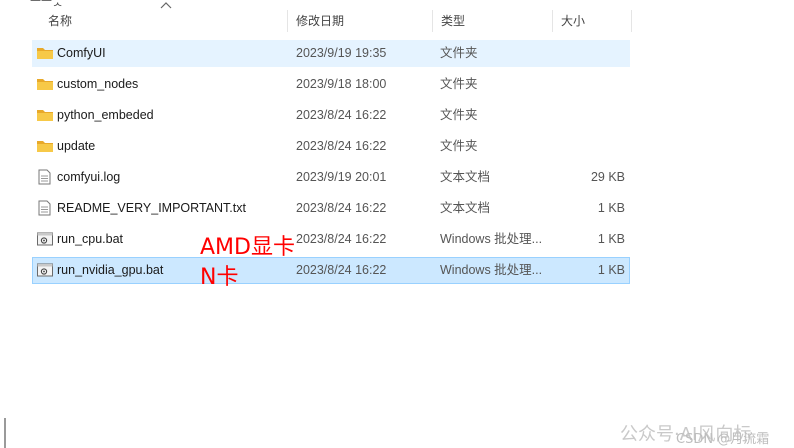 The width and height of the screenshot is (794, 448). Describe the element at coordinates (164, 21) in the screenshot. I see `column-header-name: 名称` at that location.